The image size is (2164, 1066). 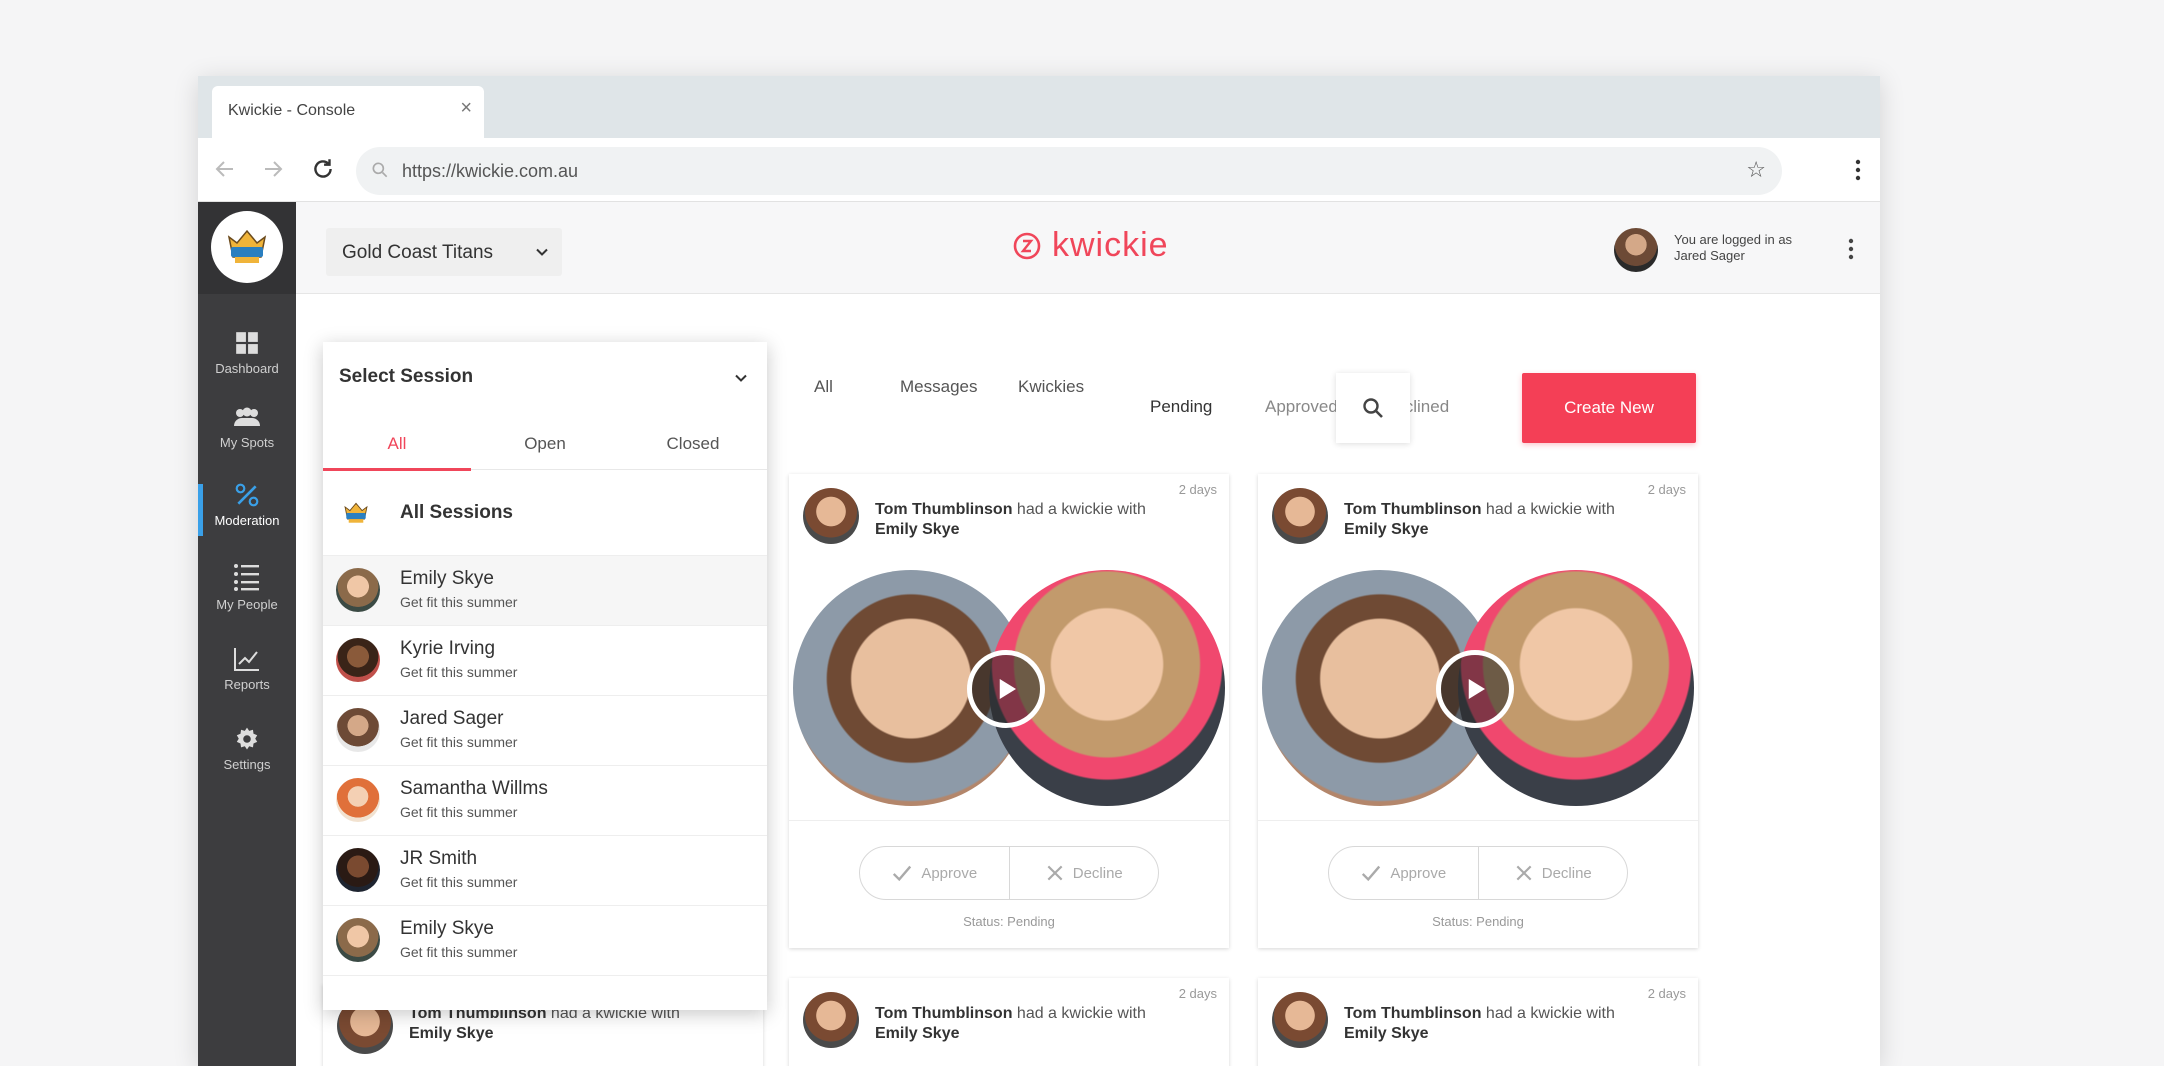 What do you see at coordinates (448, 648) in the screenshot?
I see `session-name: Kyrie Irving` at bounding box center [448, 648].